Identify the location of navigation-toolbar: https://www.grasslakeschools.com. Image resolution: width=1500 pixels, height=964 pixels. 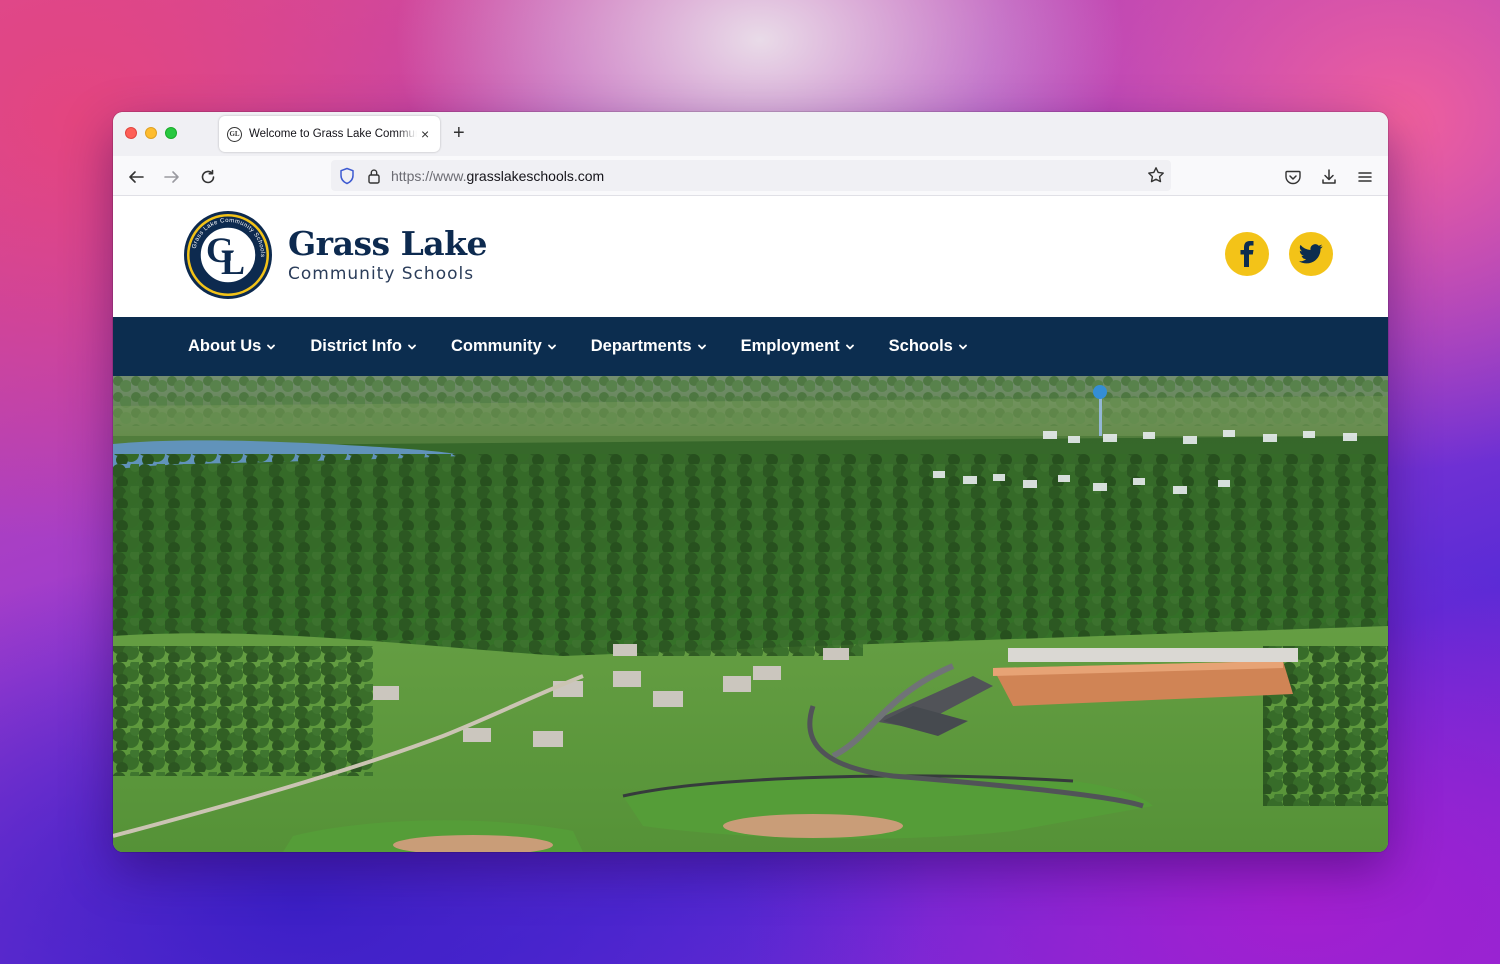
(750, 176).